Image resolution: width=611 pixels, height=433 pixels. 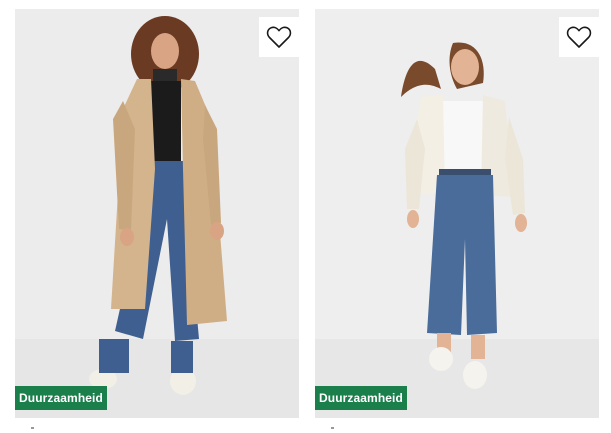 I want to click on product-info-1-clipped, so click(x=45, y=428).